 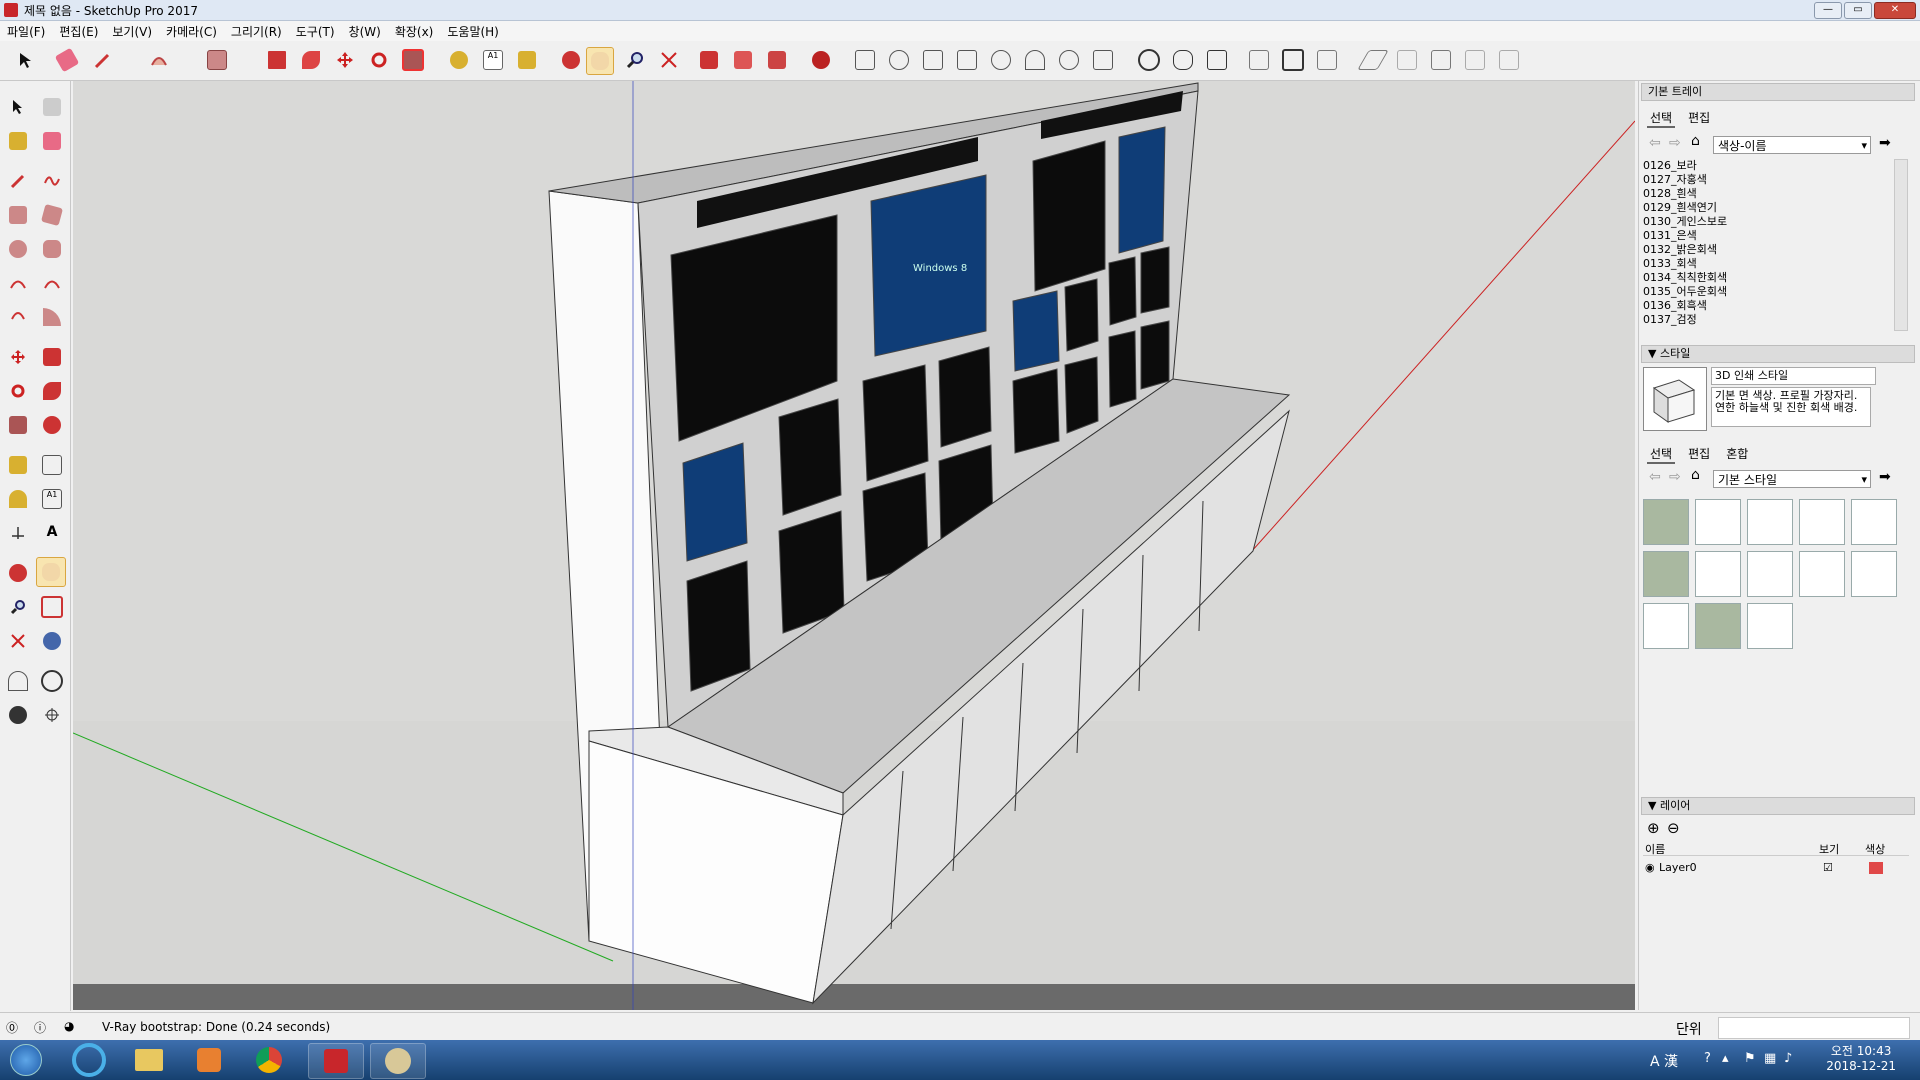 I want to click on styles-header: ▼ 스타일, so click(x=1778, y=354).